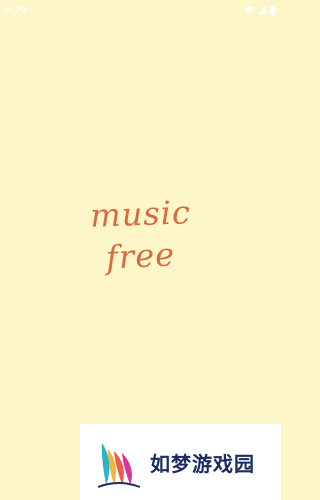  What do you see at coordinates (119, 465) in the screenshot?
I see `watermark-logo-icon` at bounding box center [119, 465].